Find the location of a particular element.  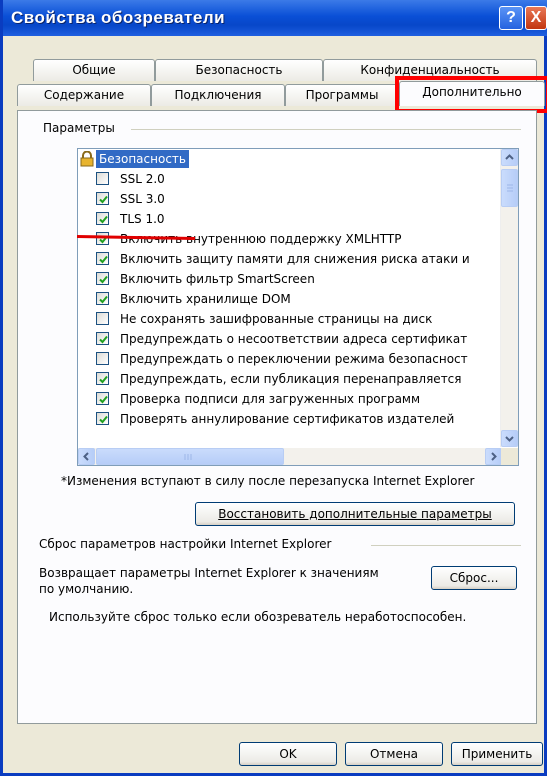

vertical-scroll-thumb is located at coordinates (509, 188).